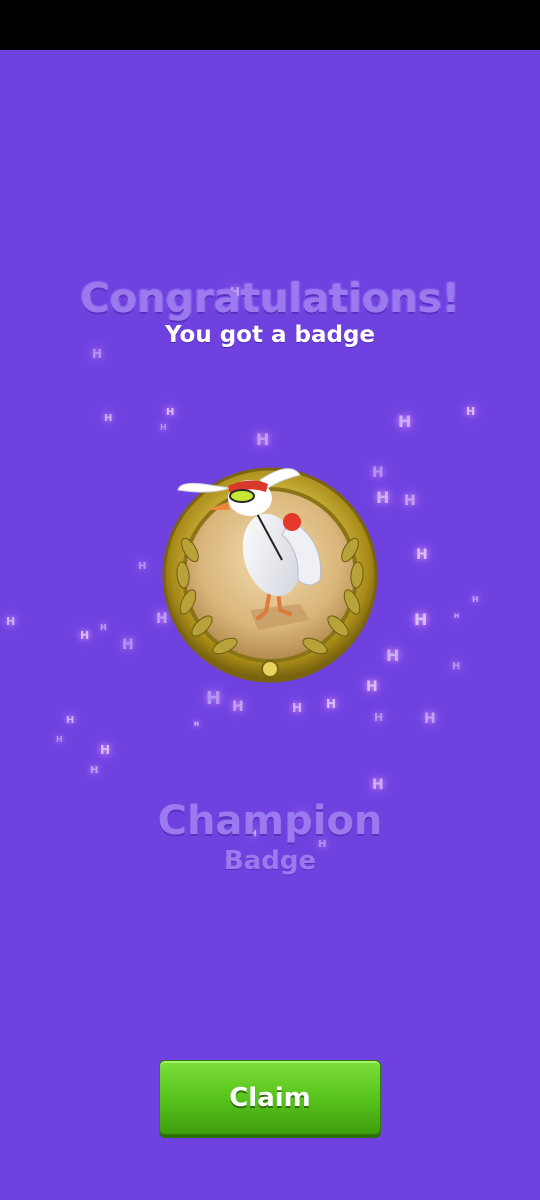 Image resolution: width=540 pixels, height=1200 pixels. What do you see at coordinates (270, 821) in the screenshot?
I see `badge-name: Champion` at bounding box center [270, 821].